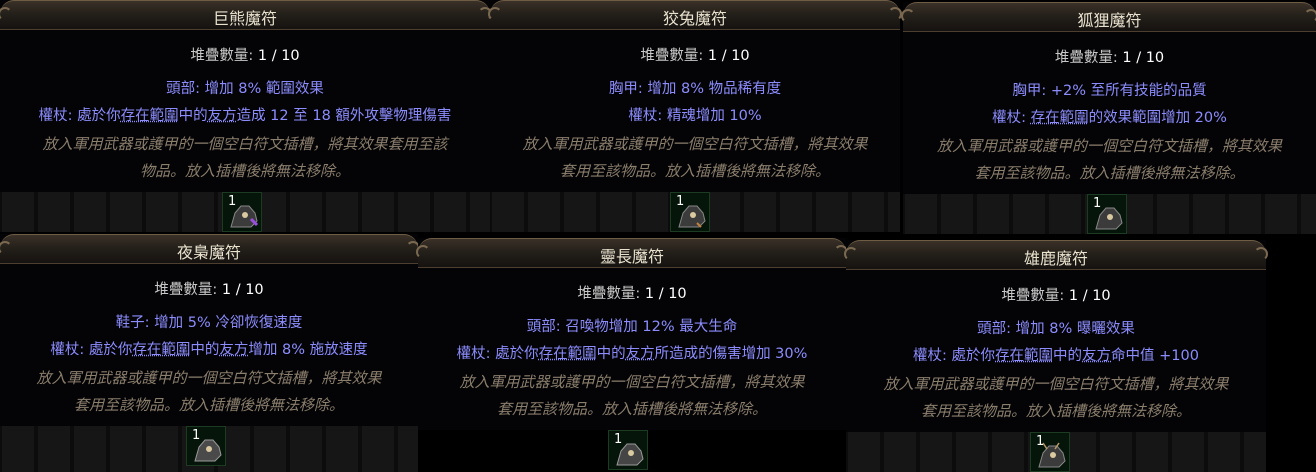 The width and height of the screenshot is (1316, 472). I want to click on mod-line-2: 權杖: 處於你存在範圍中的友方命中值 +100, so click(1056, 356).